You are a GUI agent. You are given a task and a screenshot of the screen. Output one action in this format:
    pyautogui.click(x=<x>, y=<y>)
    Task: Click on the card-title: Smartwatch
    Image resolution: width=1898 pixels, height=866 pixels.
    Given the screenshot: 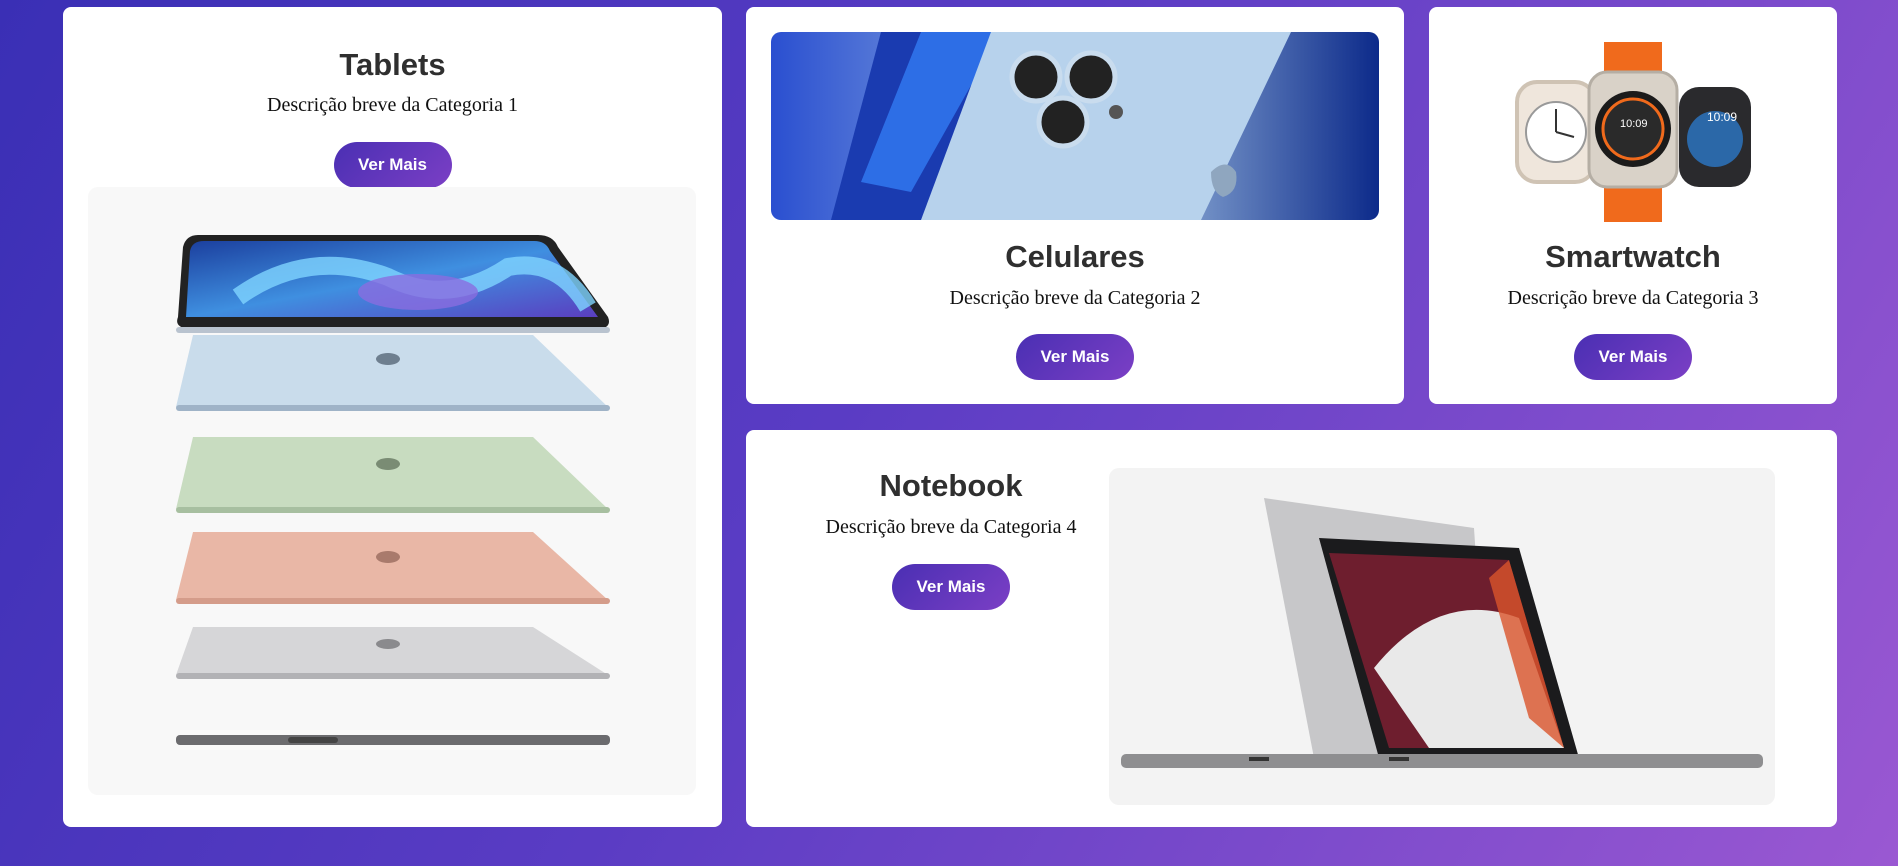 What is the action you would take?
    pyautogui.click(x=1633, y=256)
    